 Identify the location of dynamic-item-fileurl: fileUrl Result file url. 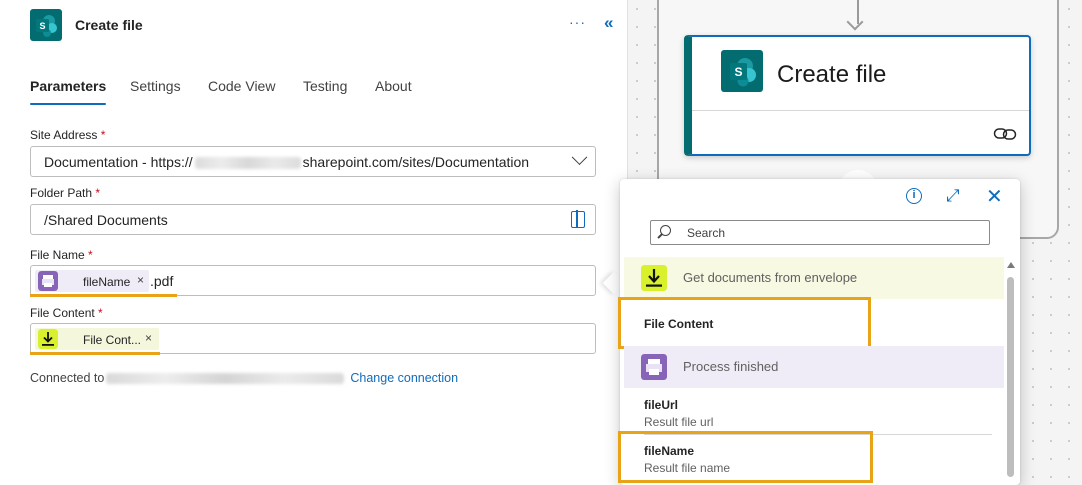
(678, 413).